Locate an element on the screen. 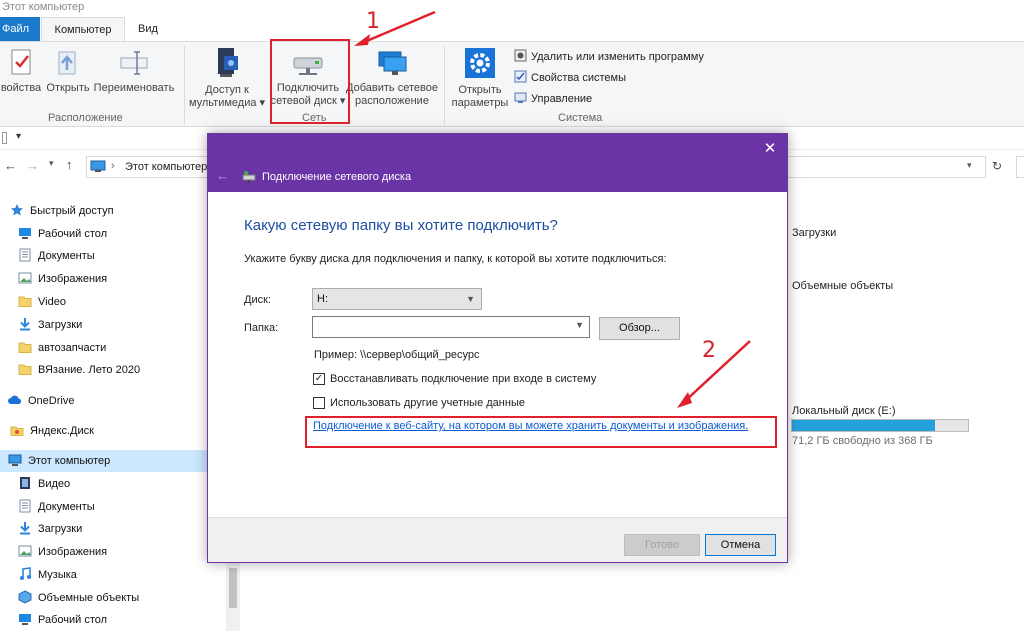  system-properties-label: Свойства системы is located at coordinates (579, 78).